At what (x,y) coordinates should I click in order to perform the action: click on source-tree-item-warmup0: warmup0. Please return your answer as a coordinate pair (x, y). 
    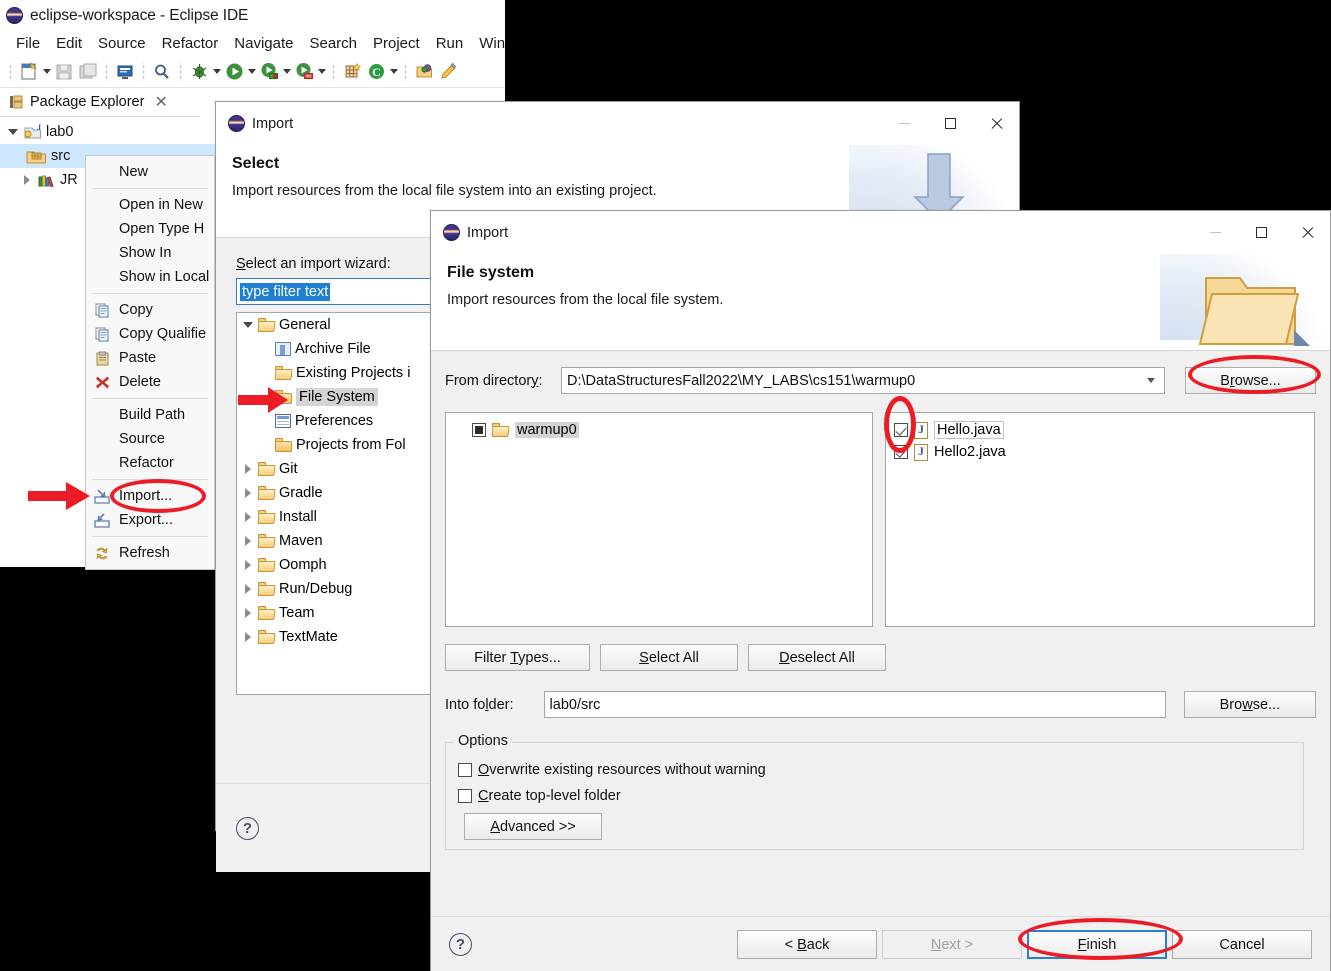
    Looking at the image, I should click on (659, 430).